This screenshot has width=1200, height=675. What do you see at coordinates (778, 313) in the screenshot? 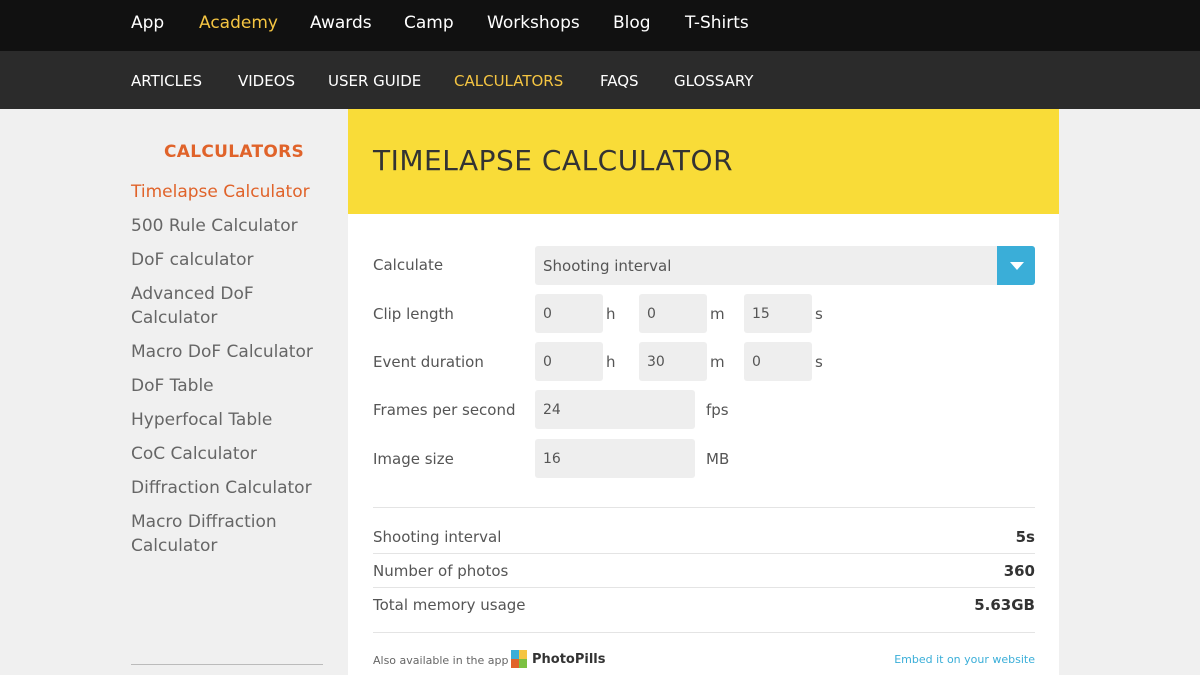
I see `clip-length-seconds-input: 15` at bounding box center [778, 313].